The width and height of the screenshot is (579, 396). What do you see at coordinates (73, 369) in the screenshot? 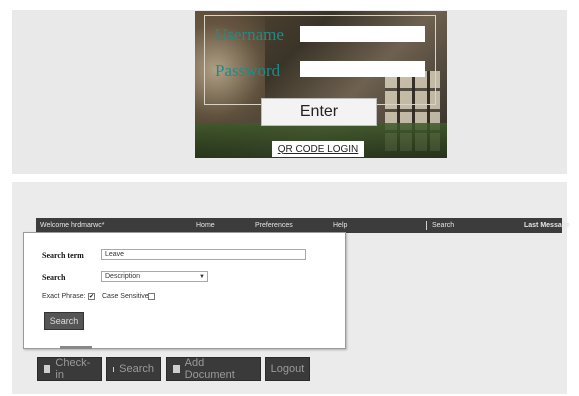
I see `check-in-label: Check-in` at bounding box center [73, 369].